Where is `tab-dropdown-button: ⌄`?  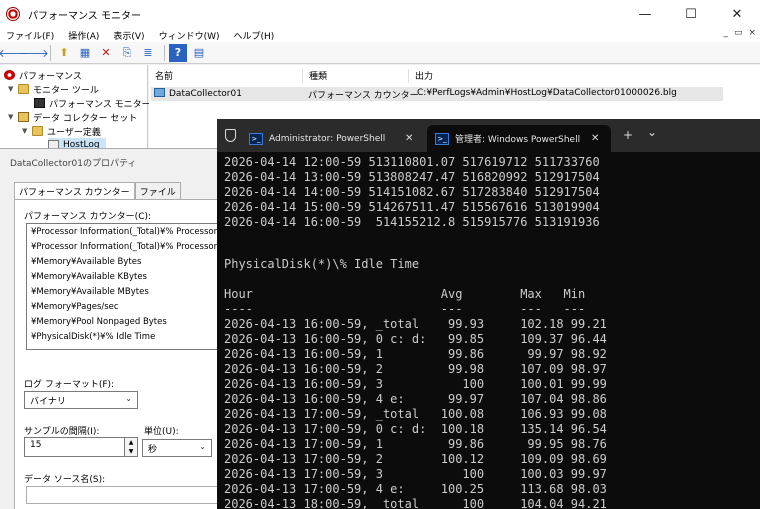 tab-dropdown-button: ⌄ is located at coordinates (652, 132).